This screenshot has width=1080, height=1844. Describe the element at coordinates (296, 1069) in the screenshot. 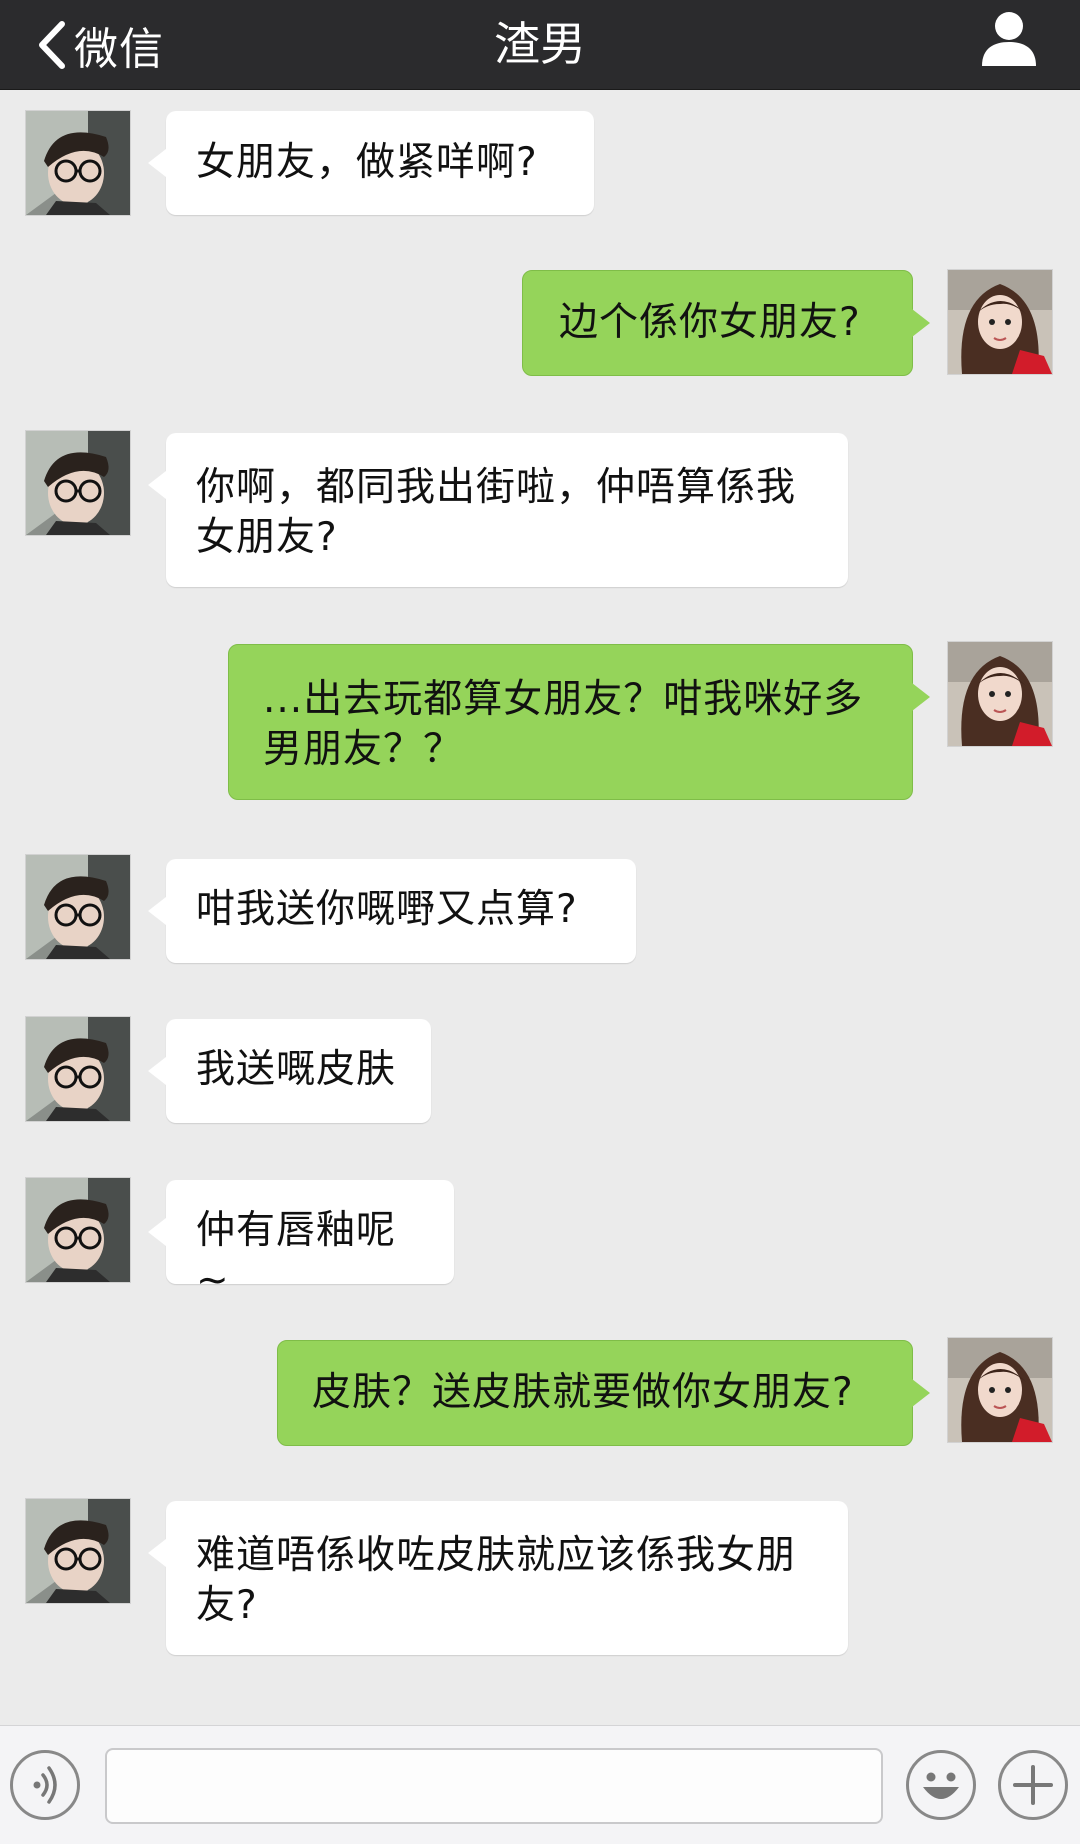

I see `message-text: 我送嘅皮肤` at that location.